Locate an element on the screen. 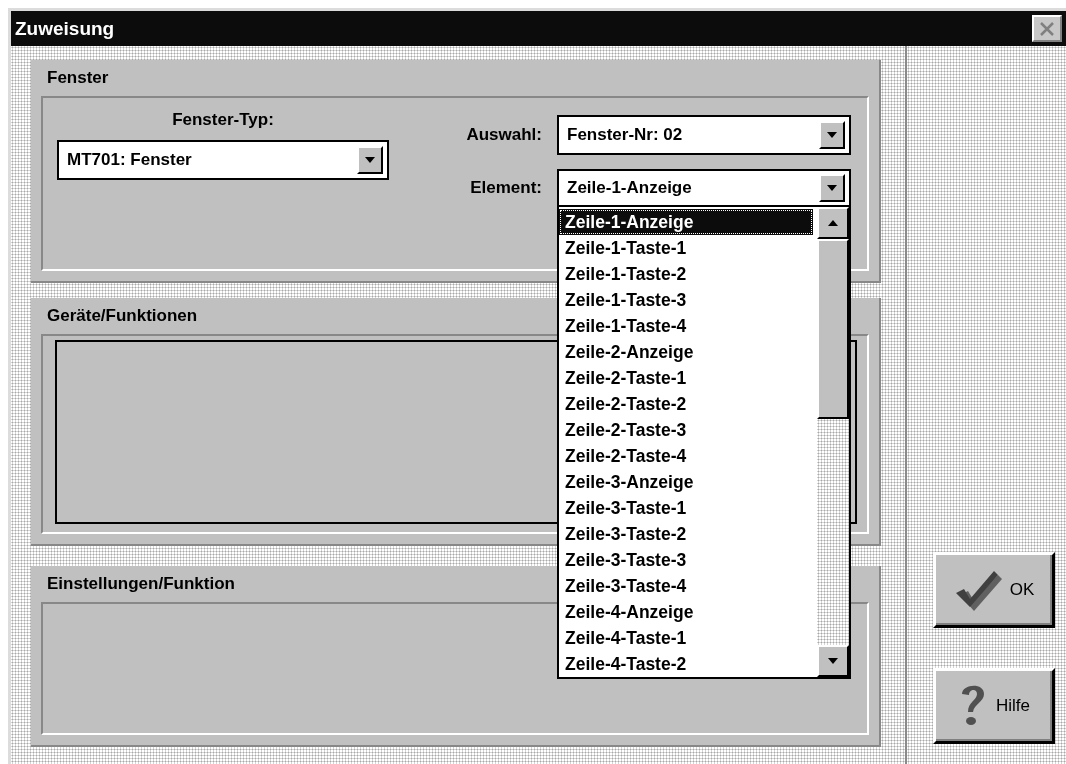 This screenshot has width=1066, height=764. panel-title: Einstellungen/Funktion is located at coordinates (140, 584).